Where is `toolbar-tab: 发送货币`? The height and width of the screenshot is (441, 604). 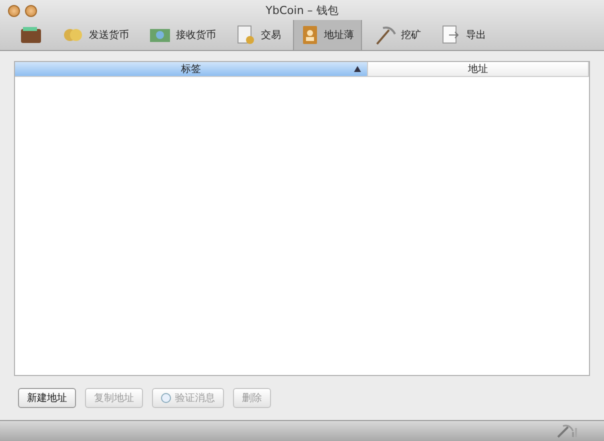 toolbar-tab: 发送货币 is located at coordinates (95, 35).